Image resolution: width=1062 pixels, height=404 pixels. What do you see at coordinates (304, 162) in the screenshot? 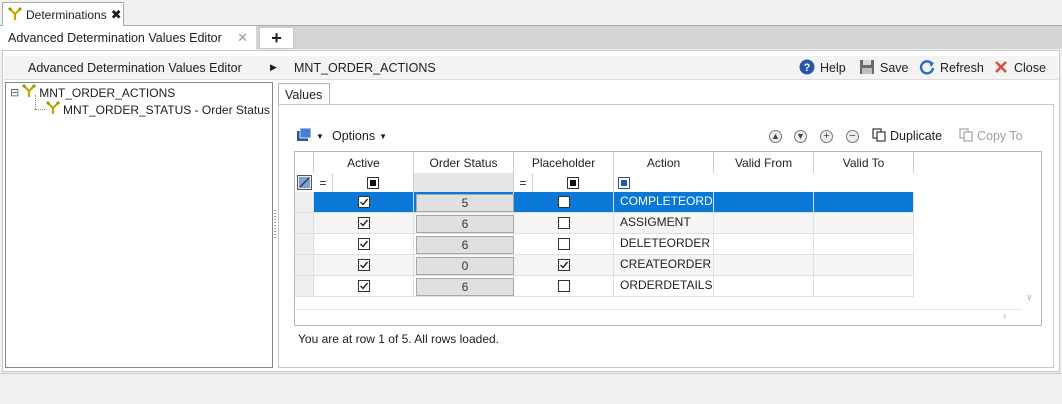
I see `row-header-corner` at bounding box center [304, 162].